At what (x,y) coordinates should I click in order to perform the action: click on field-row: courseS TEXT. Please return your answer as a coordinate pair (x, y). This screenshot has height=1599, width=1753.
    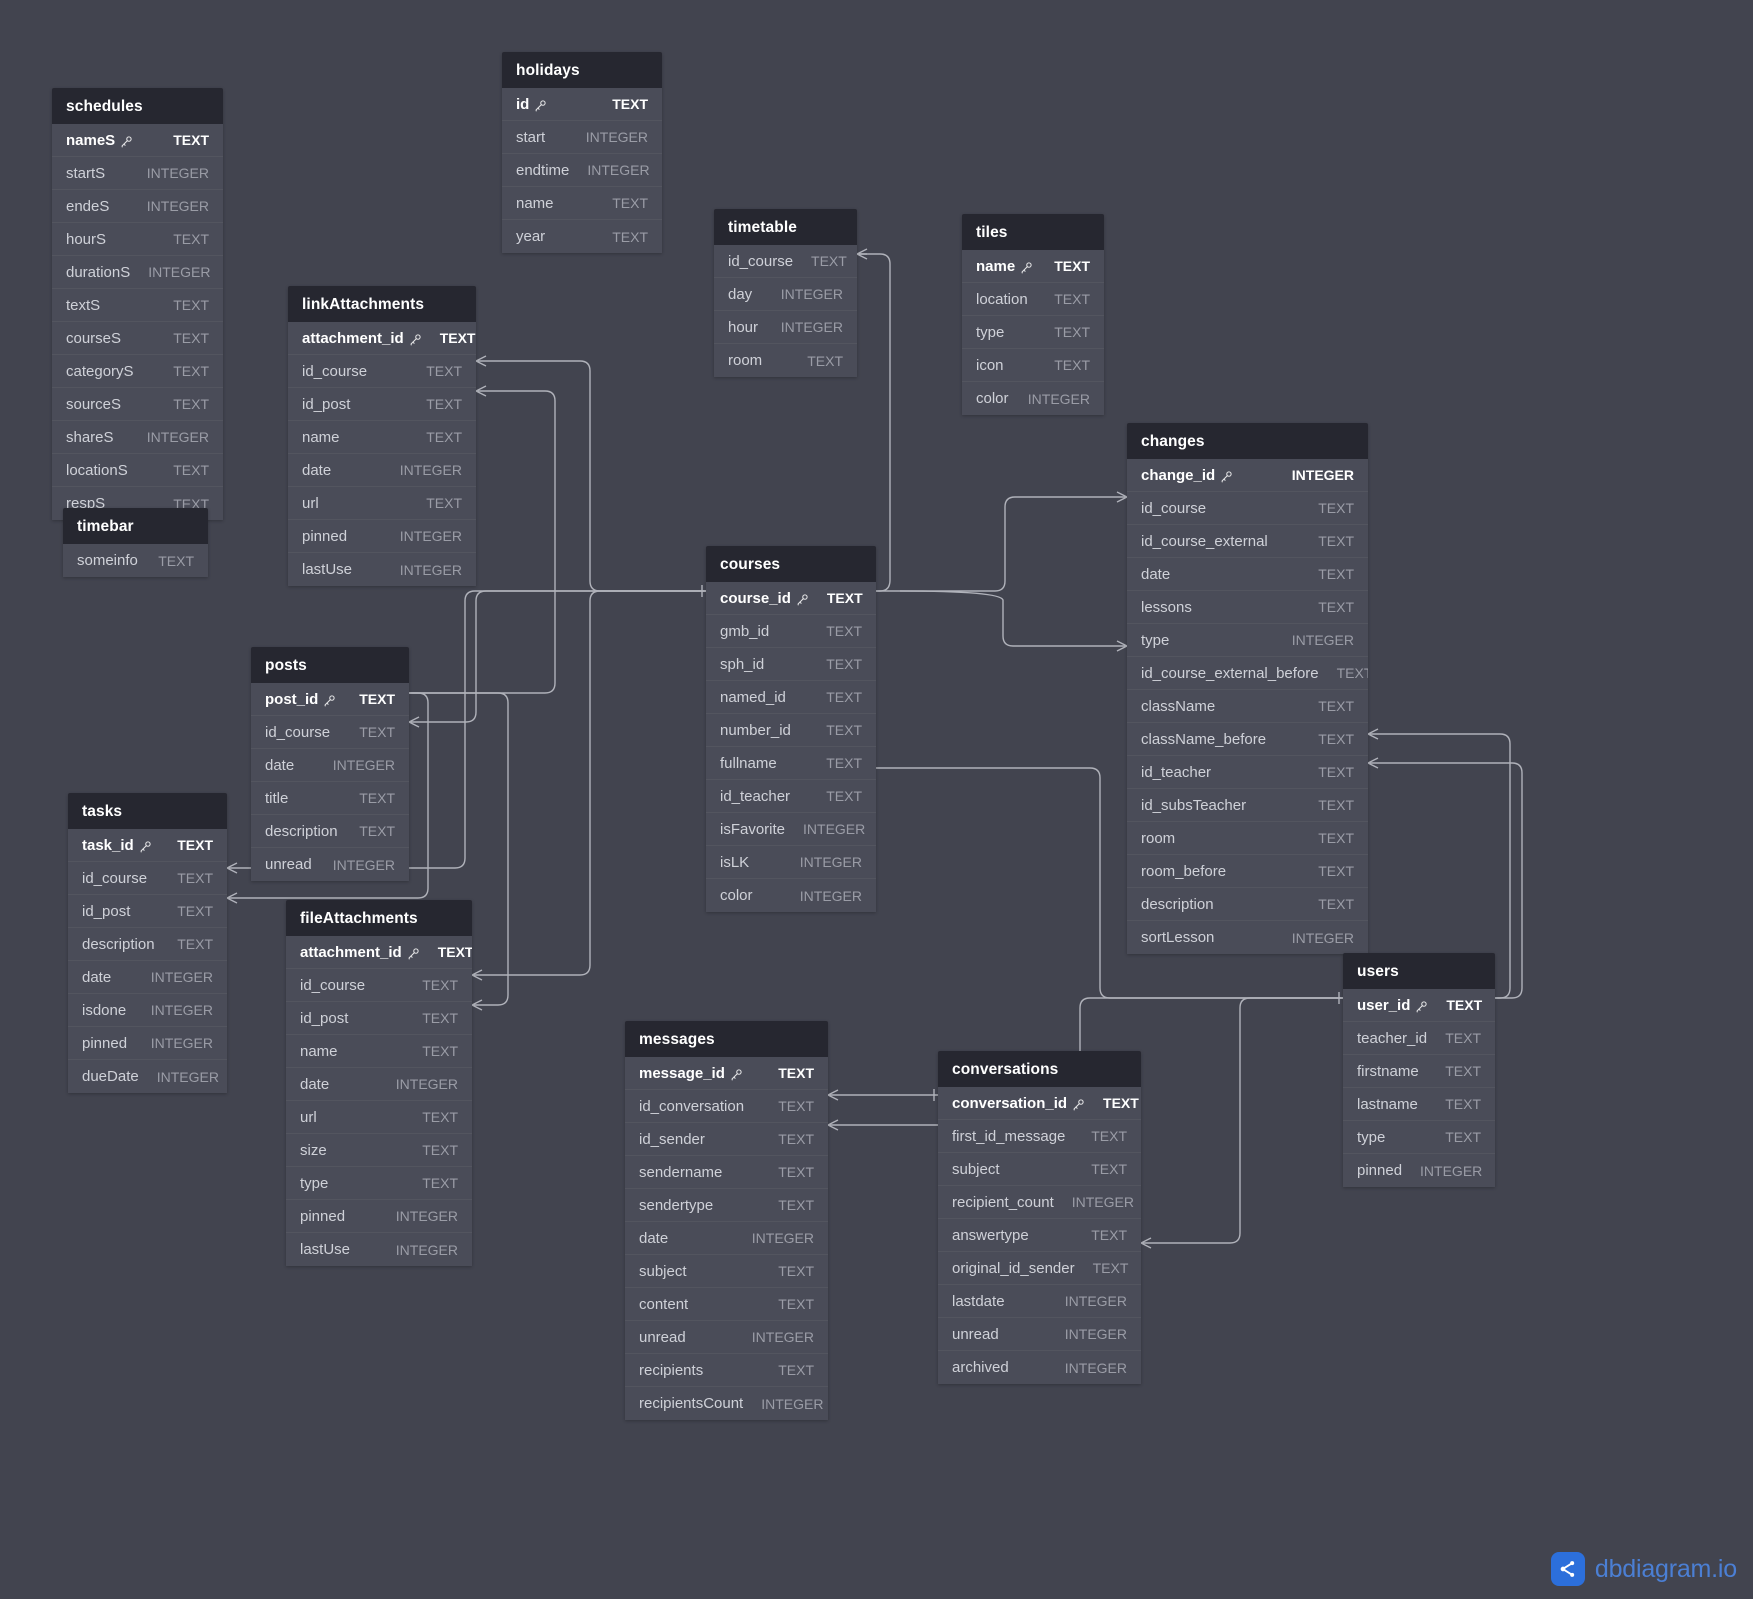
    Looking at the image, I should click on (137, 338).